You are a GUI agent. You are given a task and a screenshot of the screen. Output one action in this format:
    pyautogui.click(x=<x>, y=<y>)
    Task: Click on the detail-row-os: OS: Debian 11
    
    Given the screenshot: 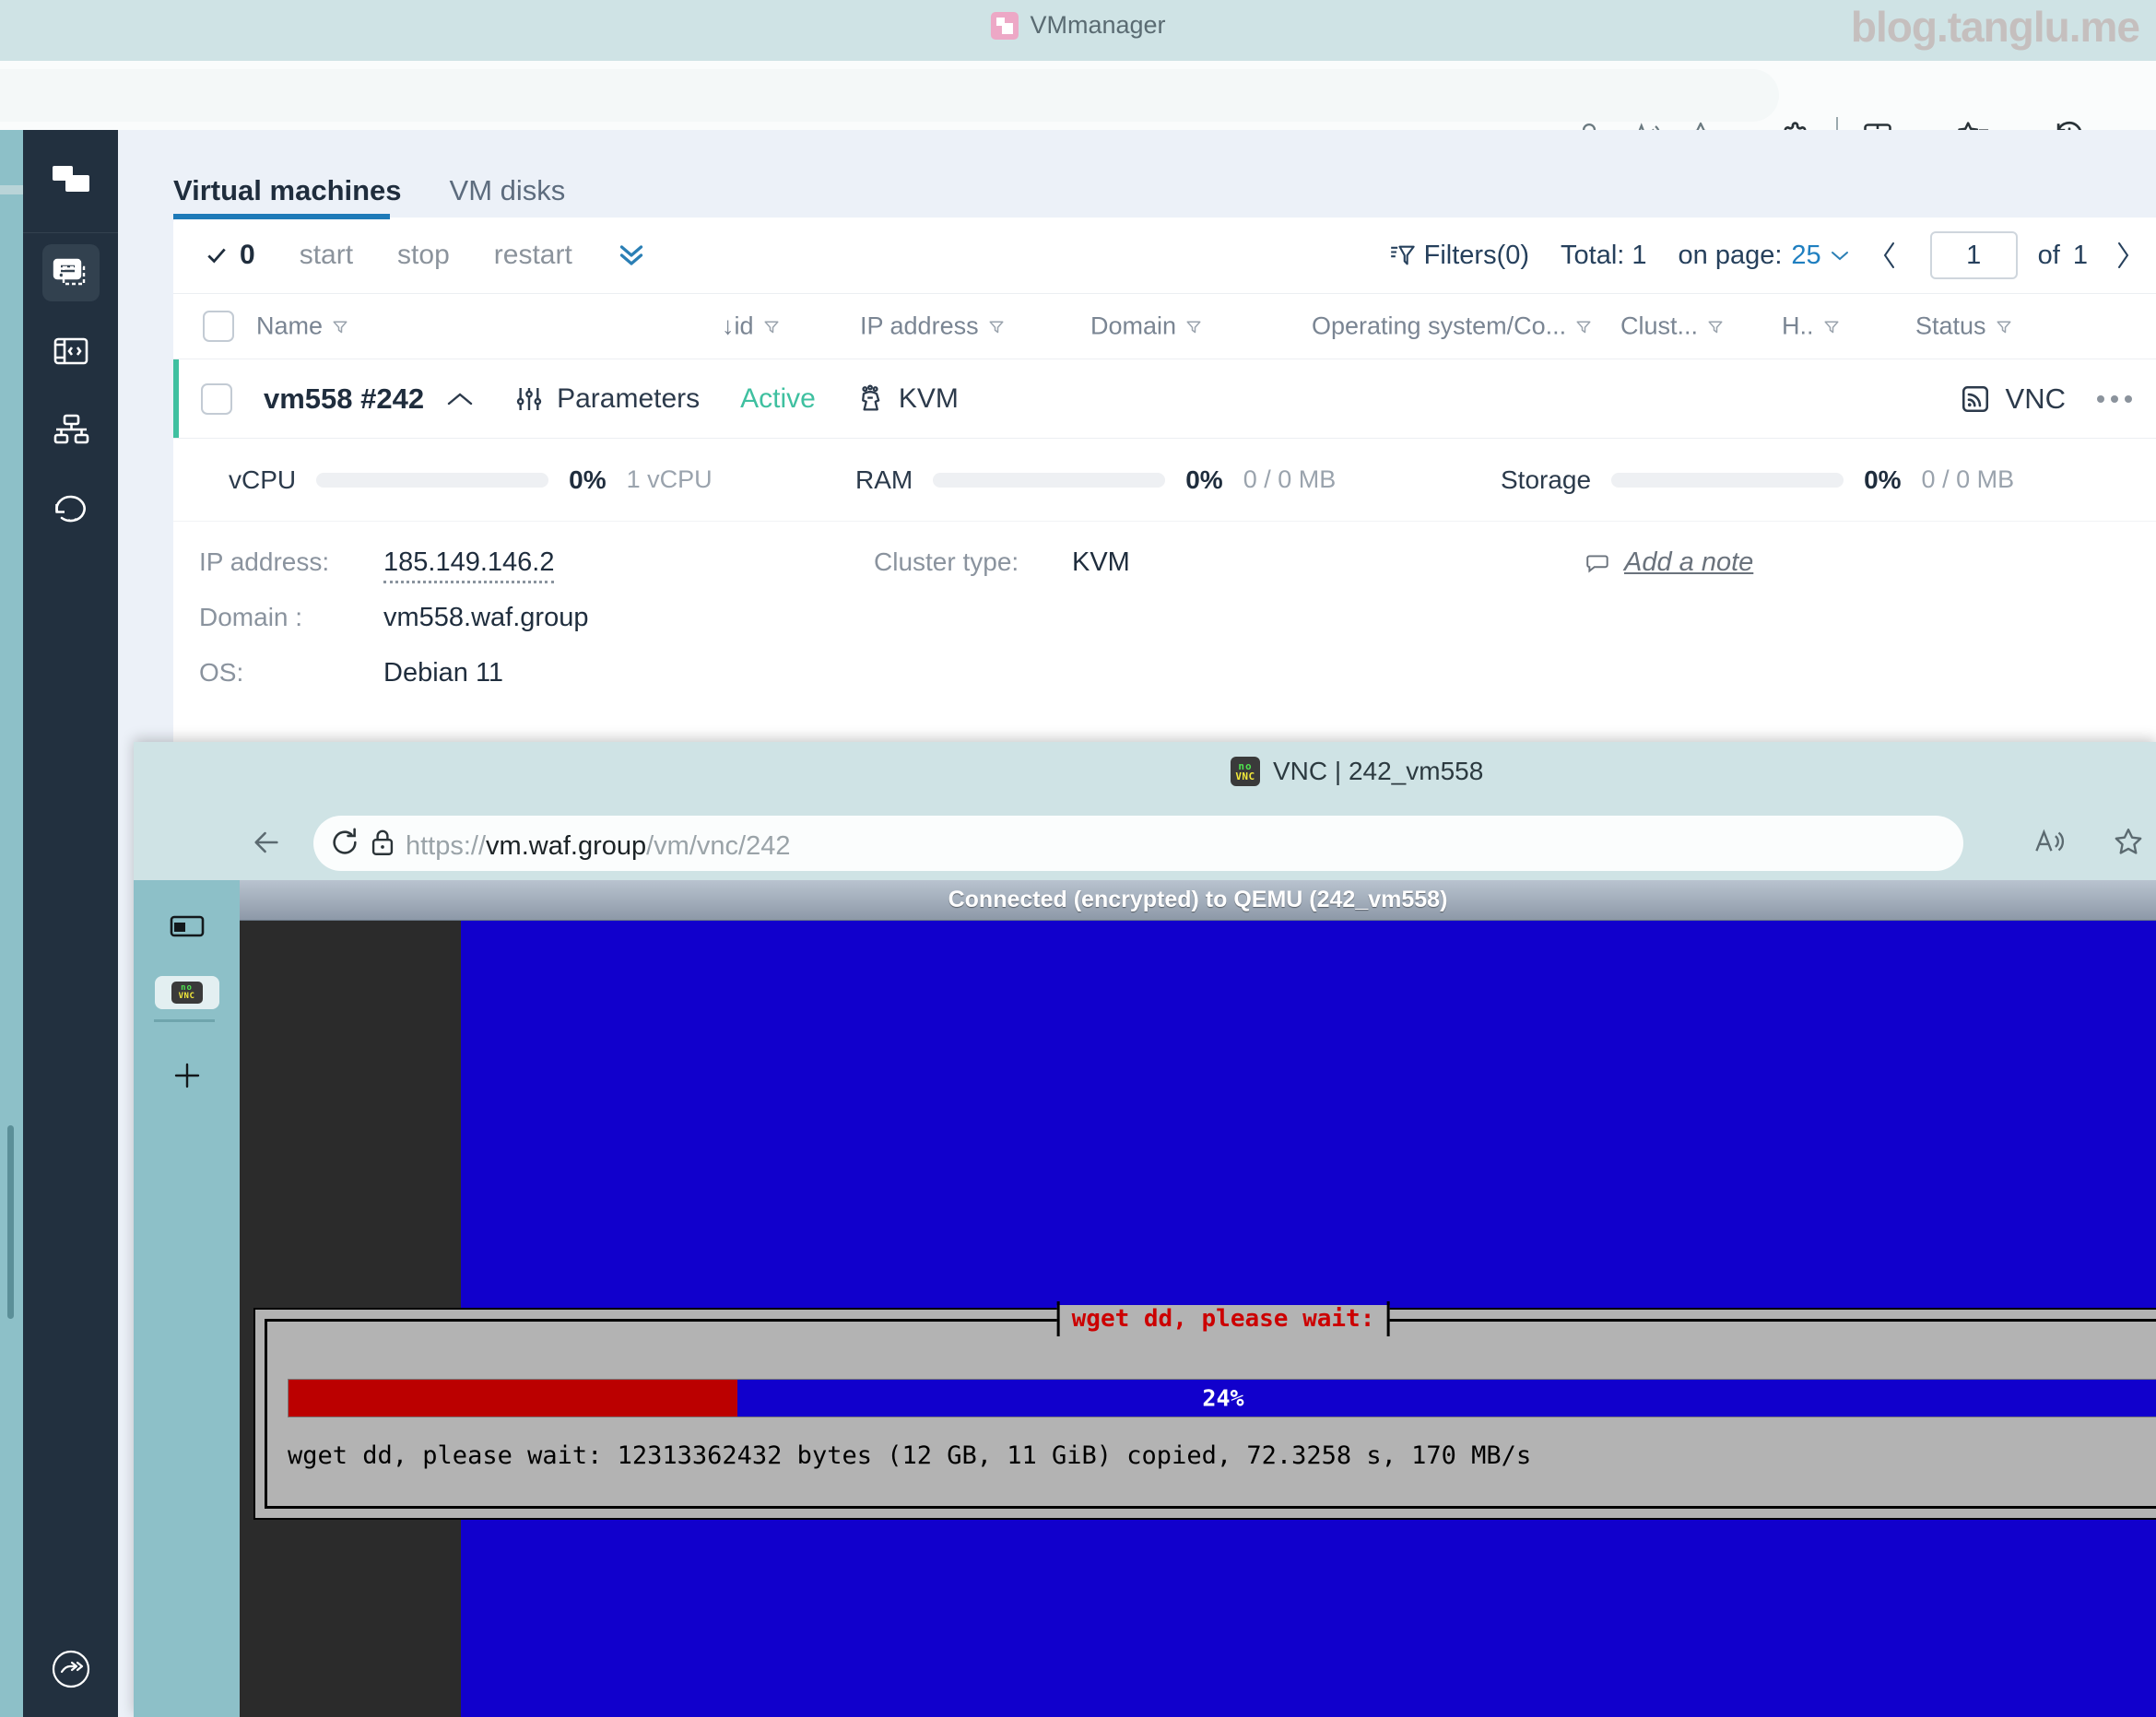 What is the action you would take?
    pyautogui.click(x=1164, y=685)
    